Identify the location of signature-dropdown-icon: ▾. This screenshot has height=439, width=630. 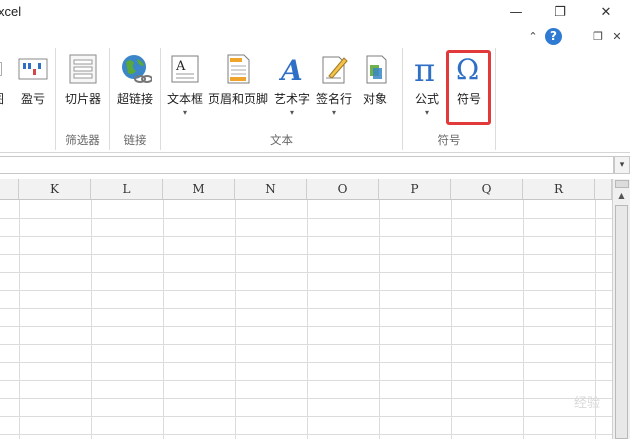
(334, 112).